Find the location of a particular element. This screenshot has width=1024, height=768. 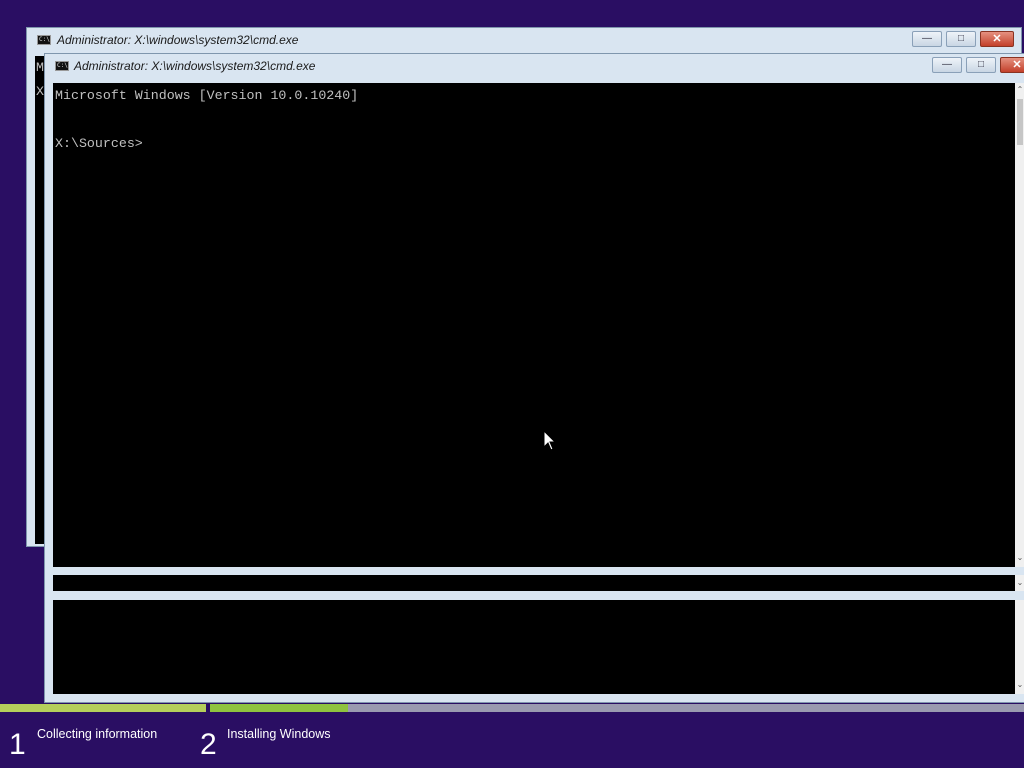

console-prompt-line: X:\Sources> is located at coordinates (99, 143).